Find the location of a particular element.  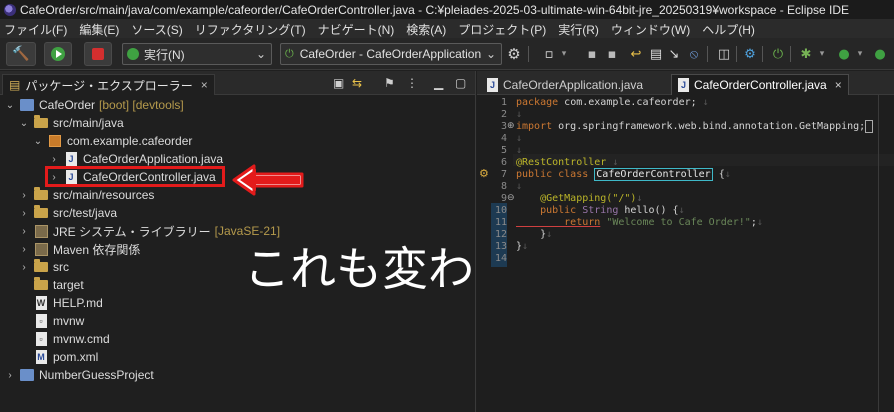

tree-item-package: ⌄ com.example.cafeorder is located at coordinates (112, 141).